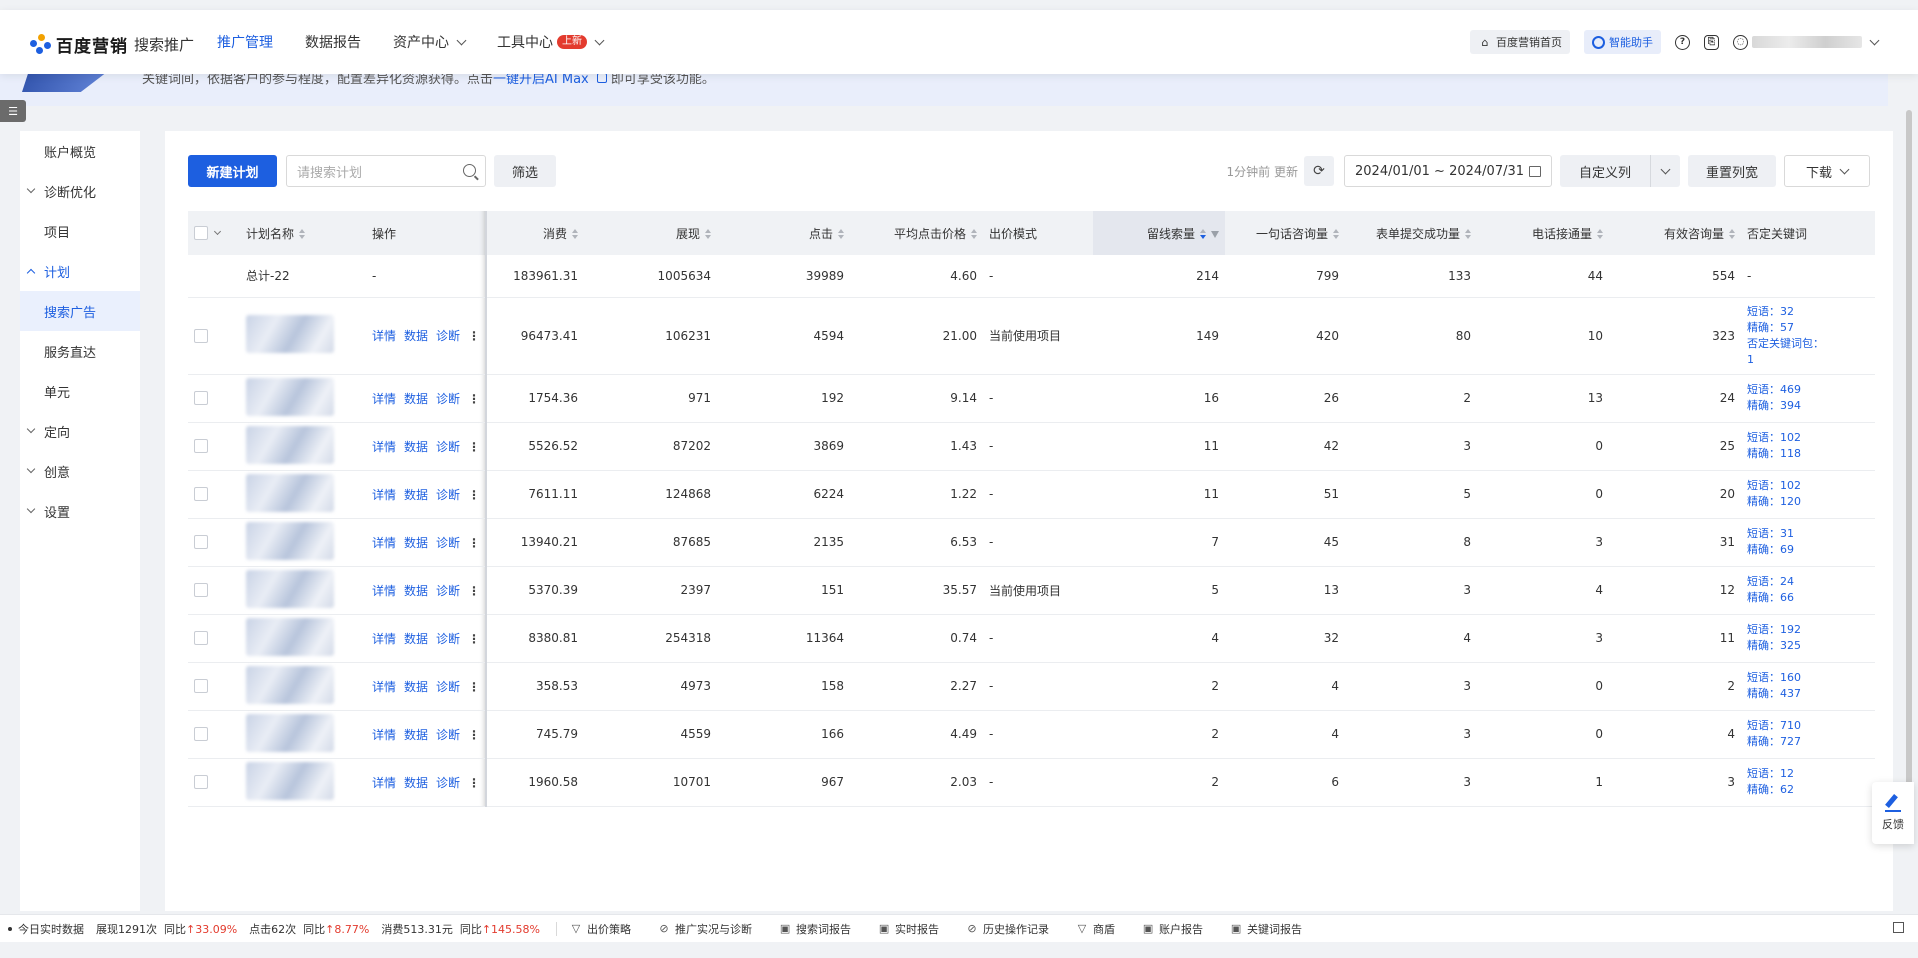 This screenshot has height=958, width=1918. What do you see at coordinates (1808, 742) in the screenshot?
I see `negative-keyword-count: 精确：727` at bounding box center [1808, 742].